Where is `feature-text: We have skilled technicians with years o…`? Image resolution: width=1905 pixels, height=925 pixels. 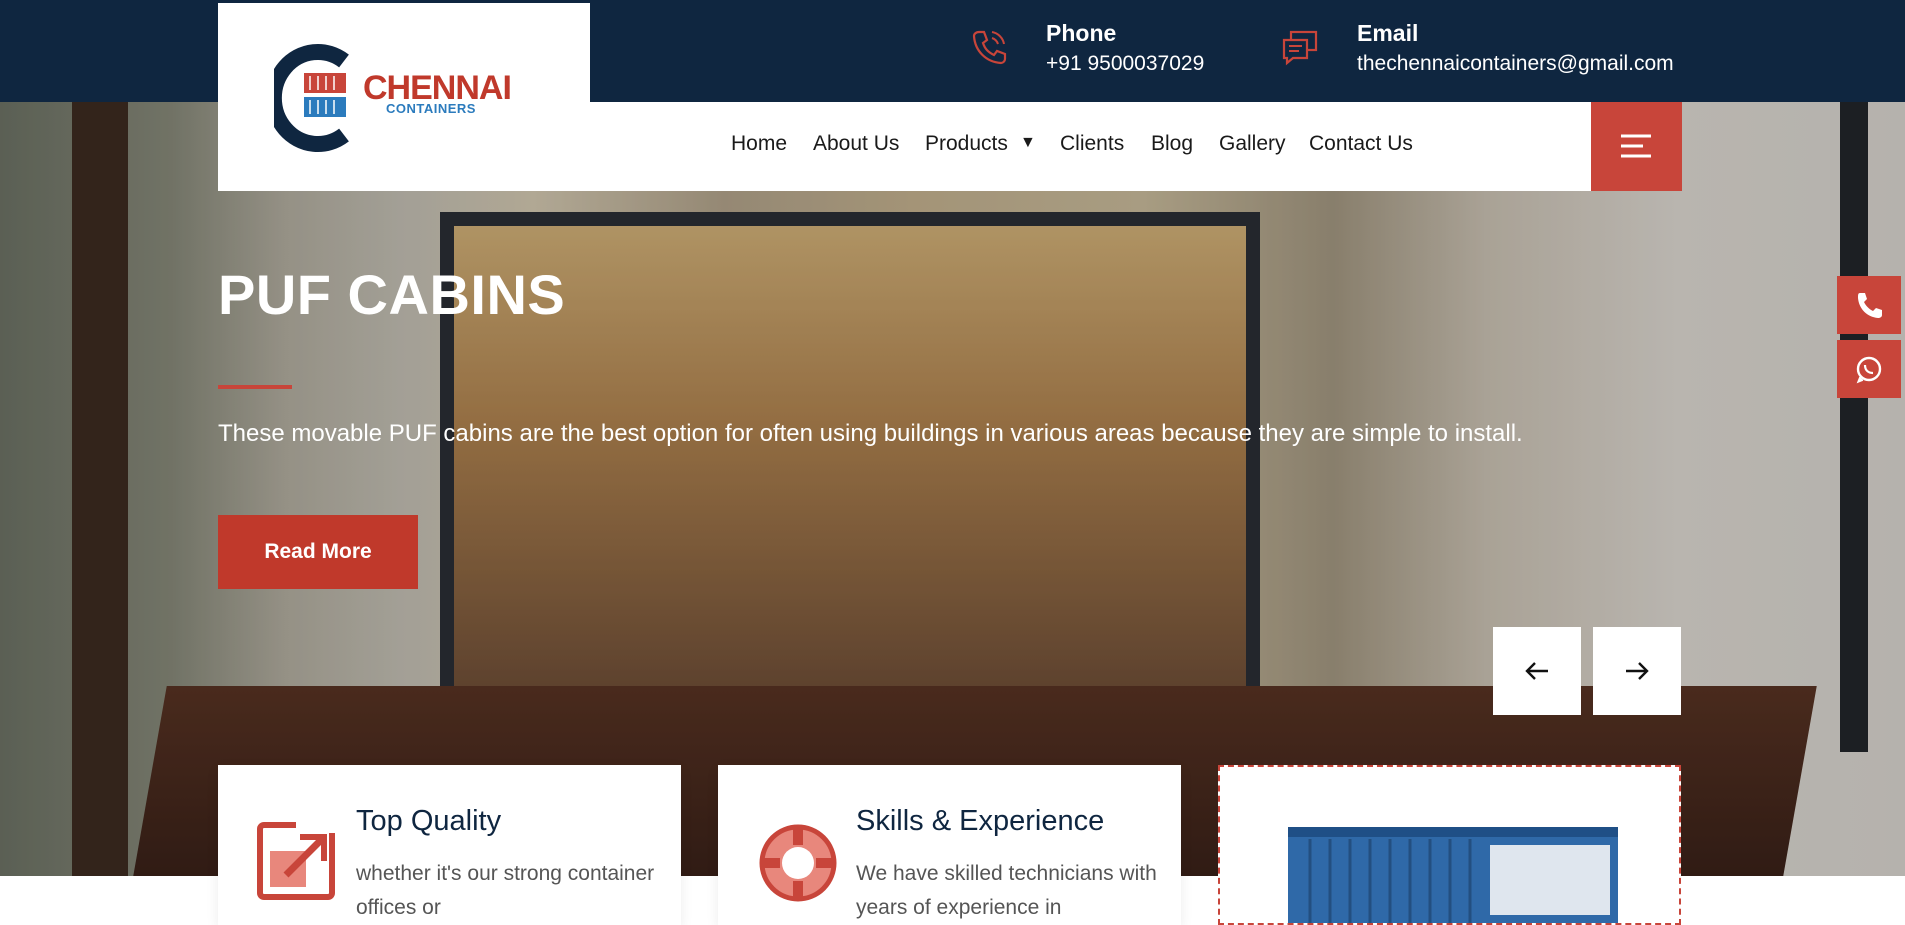 feature-text: We have skilled technicians with years o… is located at coordinates (1006, 890).